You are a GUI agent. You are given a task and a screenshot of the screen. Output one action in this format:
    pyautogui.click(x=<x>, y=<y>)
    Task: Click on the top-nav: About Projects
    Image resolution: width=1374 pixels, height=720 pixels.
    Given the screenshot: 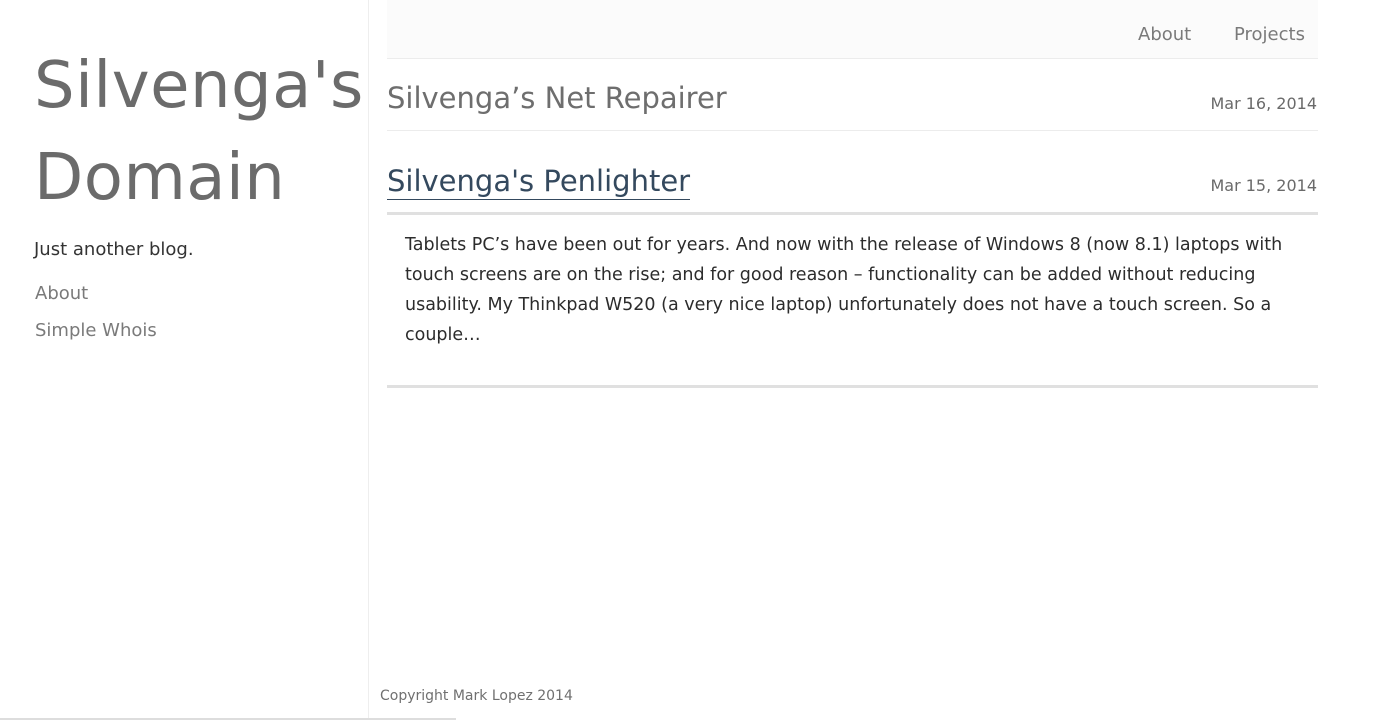 What is the action you would take?
    pyautogui.click(x=852, y=29)
    